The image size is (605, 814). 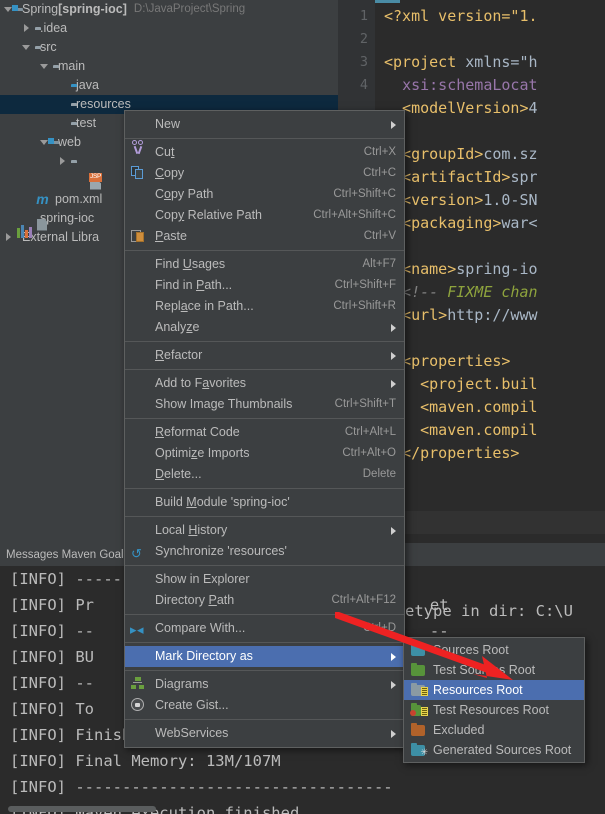 What do you see at coordinates (141, 150) in the screenshot?
I see `cut-icon` at bounding box center [141, 150].